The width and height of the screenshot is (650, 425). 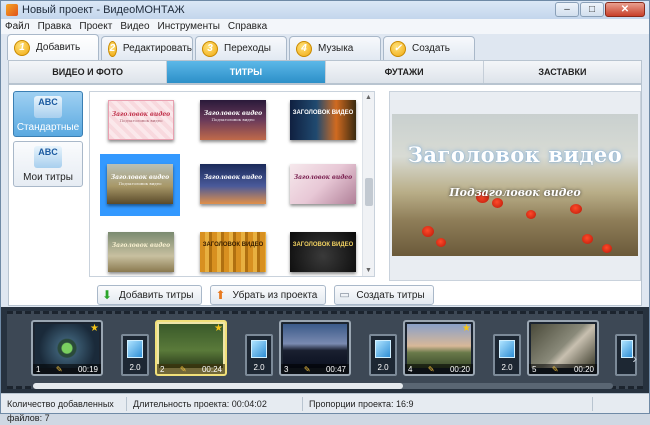 What do you see at coordinates (625, 9) in the screenshot?
I see `close-button: ✕` at bounding box center [625, 9].